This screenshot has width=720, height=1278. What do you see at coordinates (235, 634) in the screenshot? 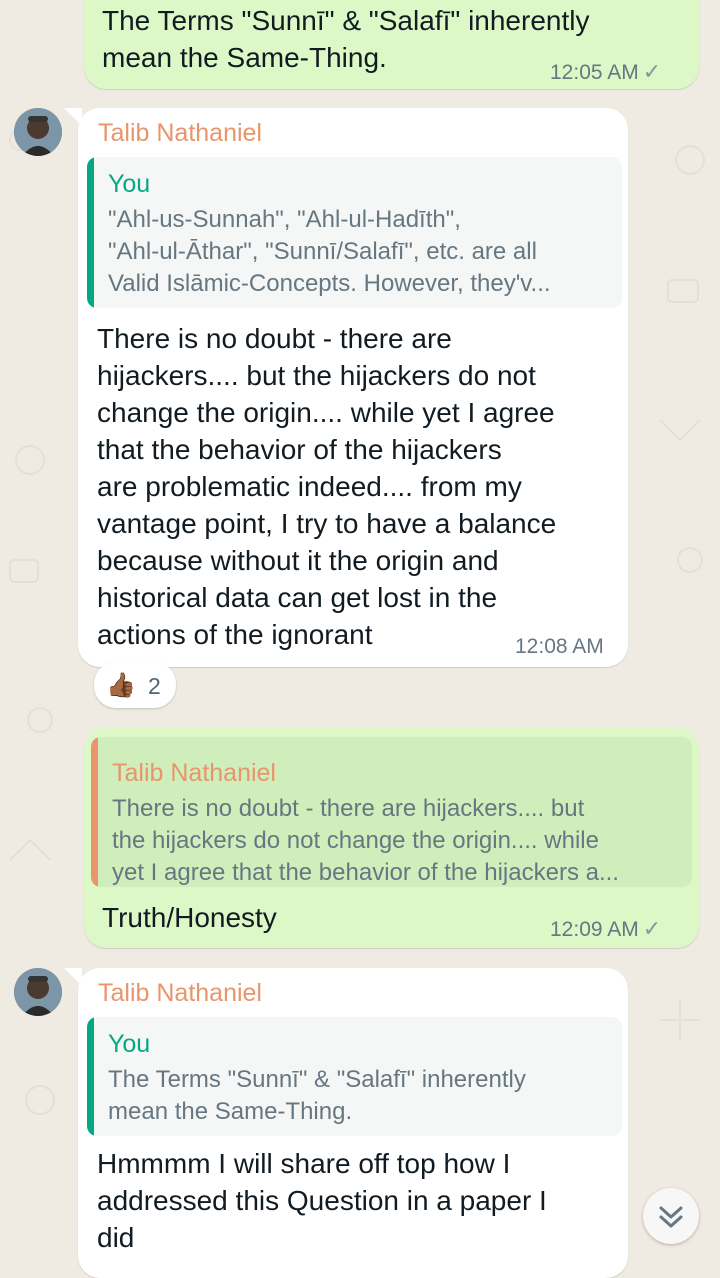
I see `message-text-line: actions of the ignorant` at bounding box center [235, 634].